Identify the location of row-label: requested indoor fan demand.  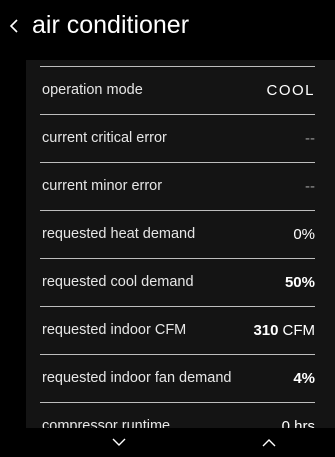
(137, 378).